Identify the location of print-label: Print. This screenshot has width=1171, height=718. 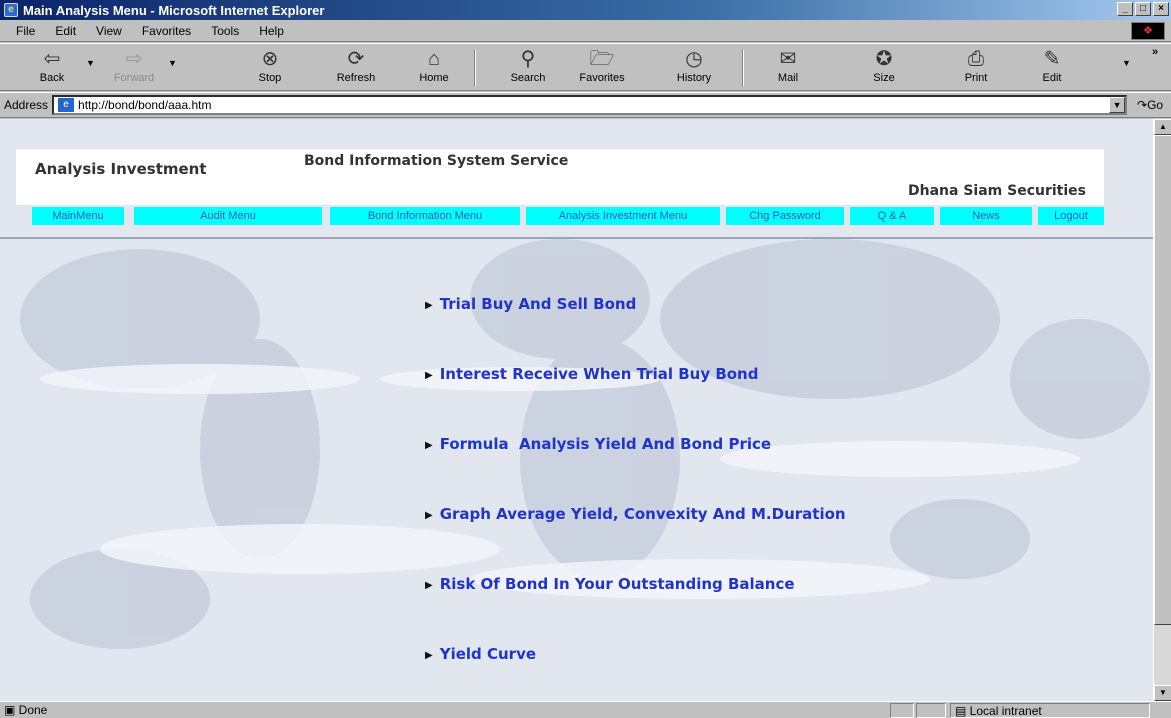
(976, 78).